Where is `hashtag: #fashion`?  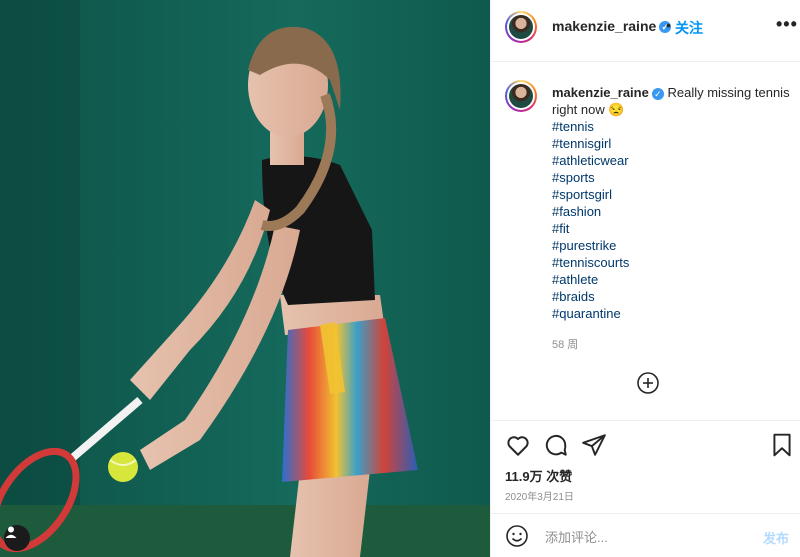 hashtag: #fashion is located at coordinates (672, 211).